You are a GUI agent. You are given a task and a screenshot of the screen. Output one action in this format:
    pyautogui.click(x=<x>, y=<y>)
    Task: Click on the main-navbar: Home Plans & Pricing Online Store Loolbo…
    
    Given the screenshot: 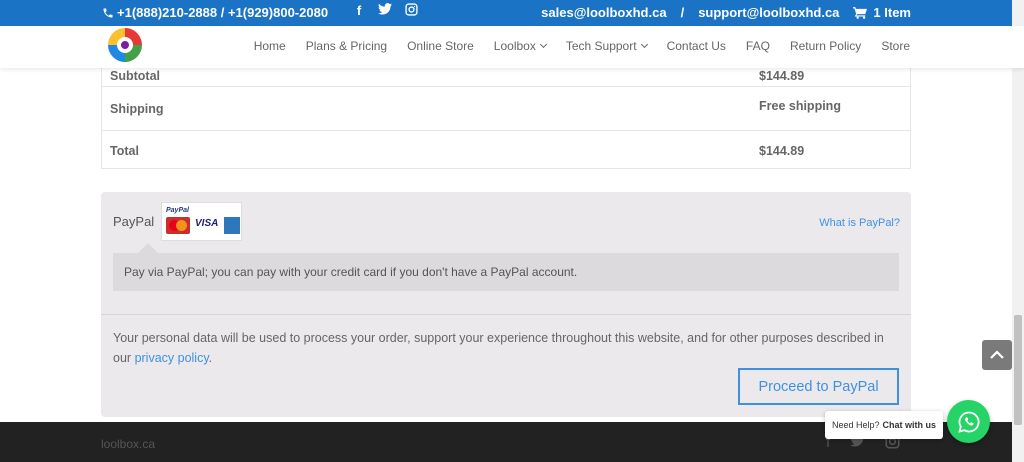 What is the action you would take?
    pyautogui.click(x=512, y=47)
    